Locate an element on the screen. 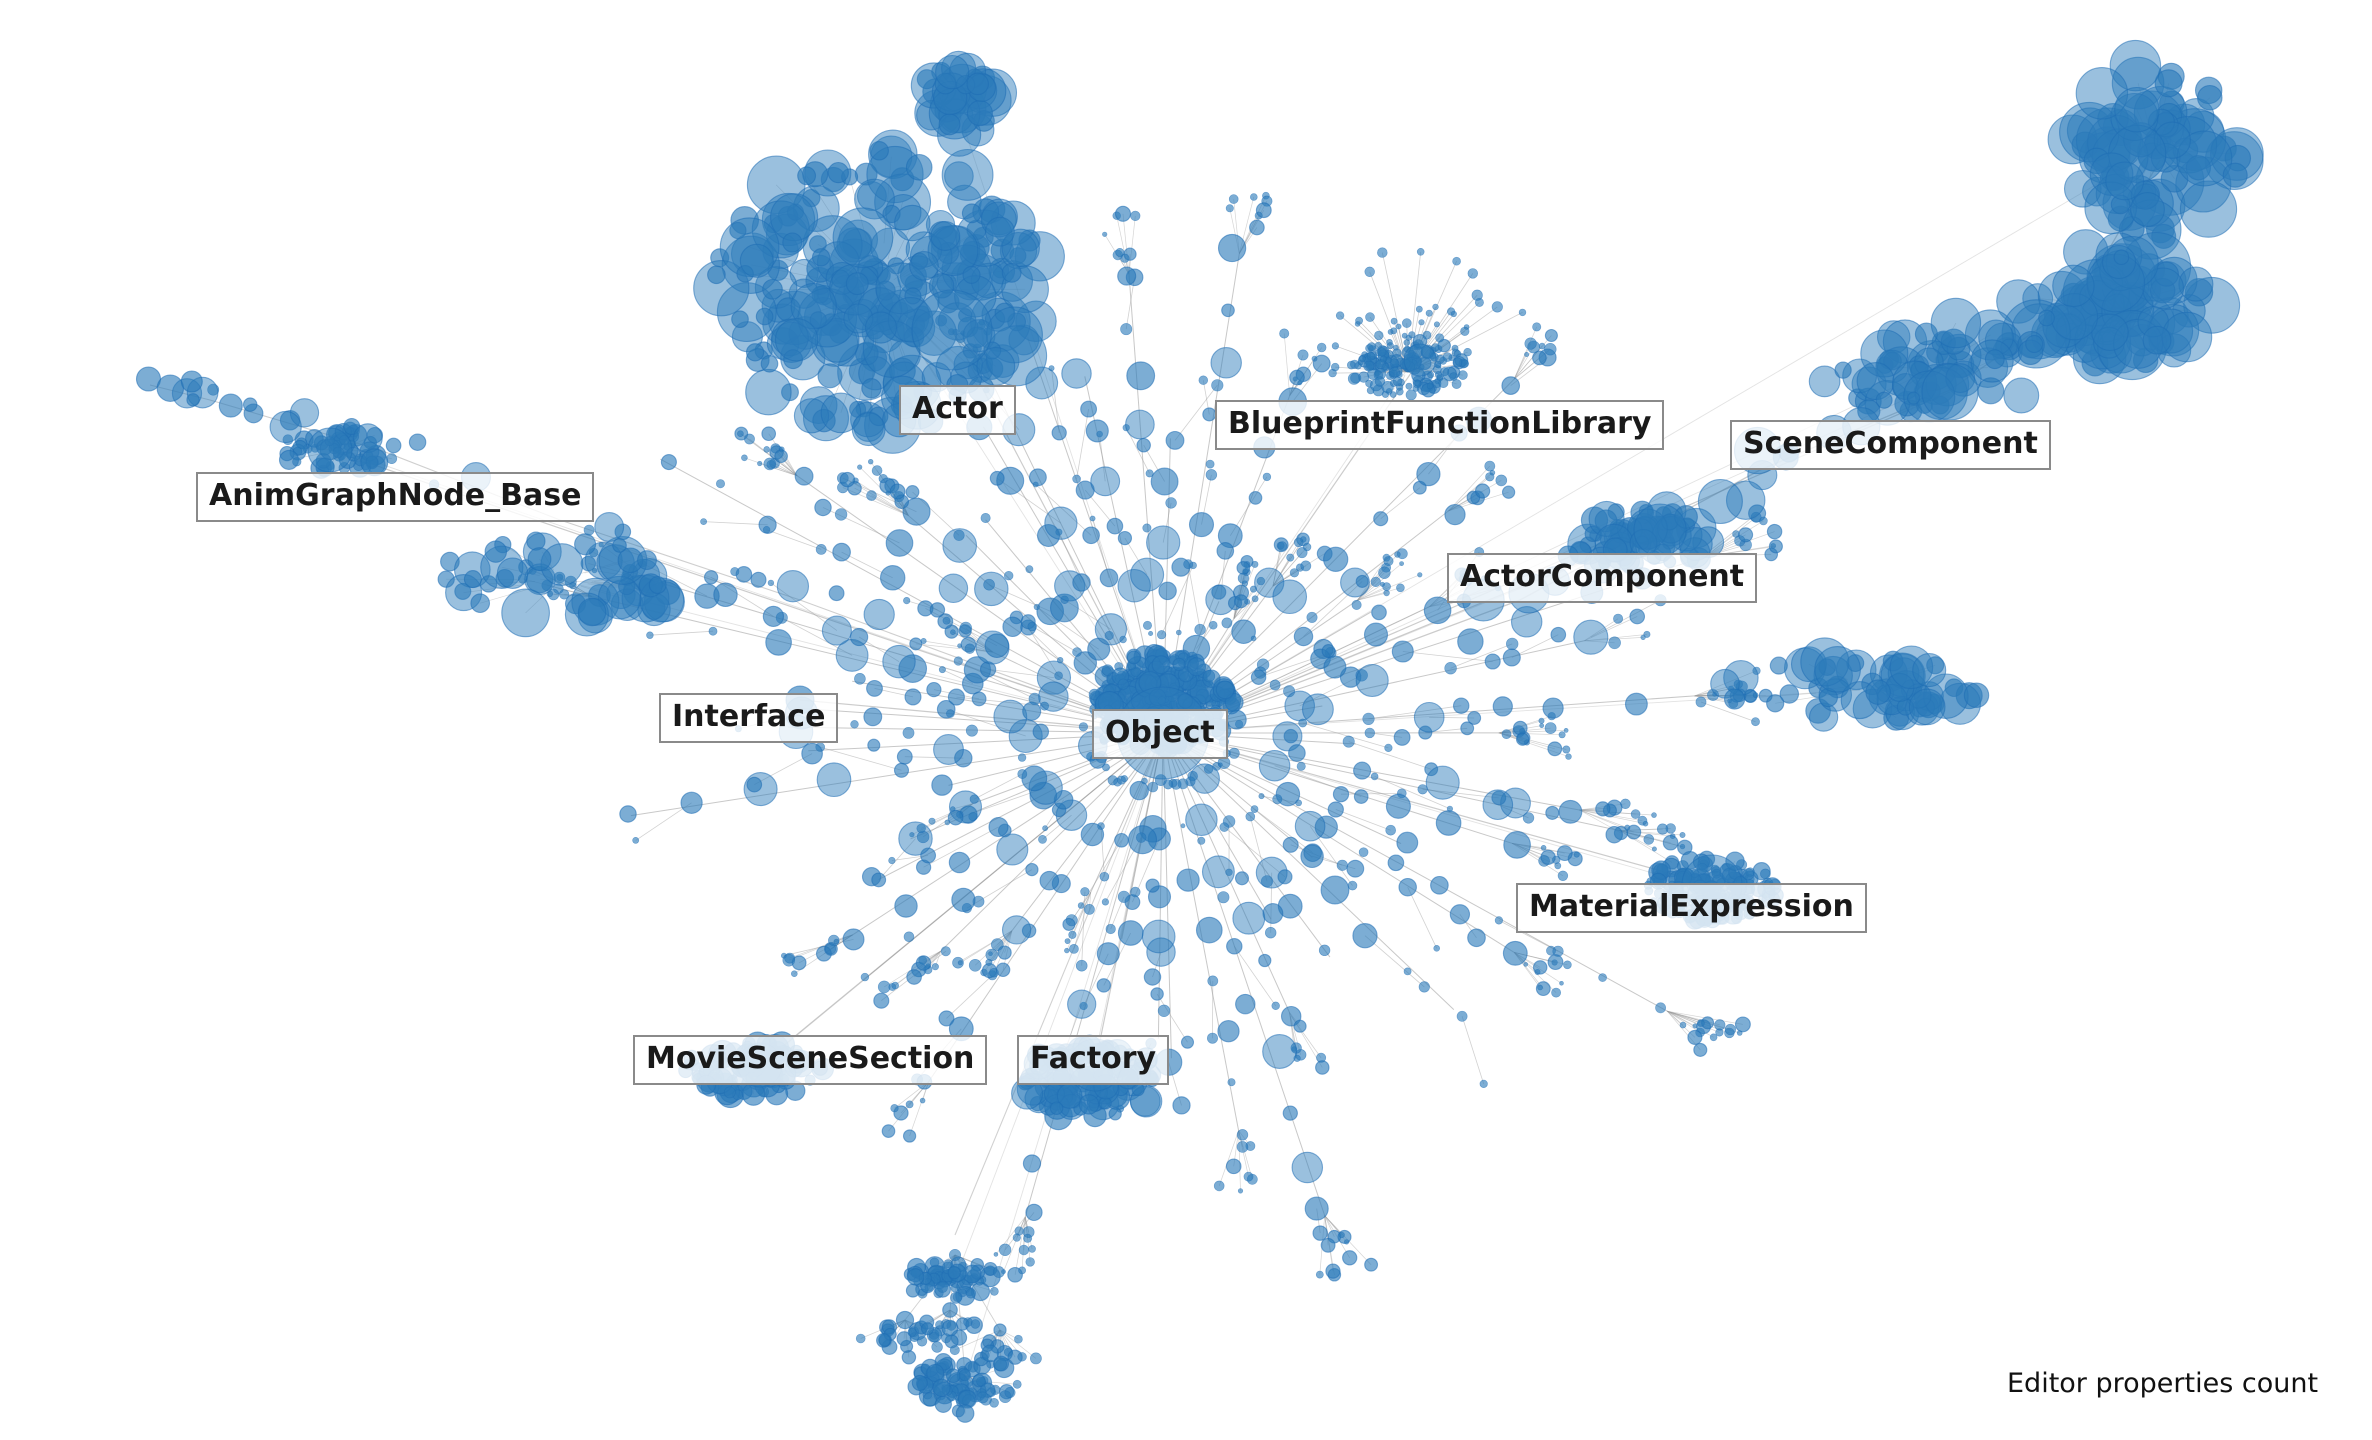 The width and height of the screenshot is (2372, 1440). graph-node-label-interface: Interface is located at coordinates (749, 718).